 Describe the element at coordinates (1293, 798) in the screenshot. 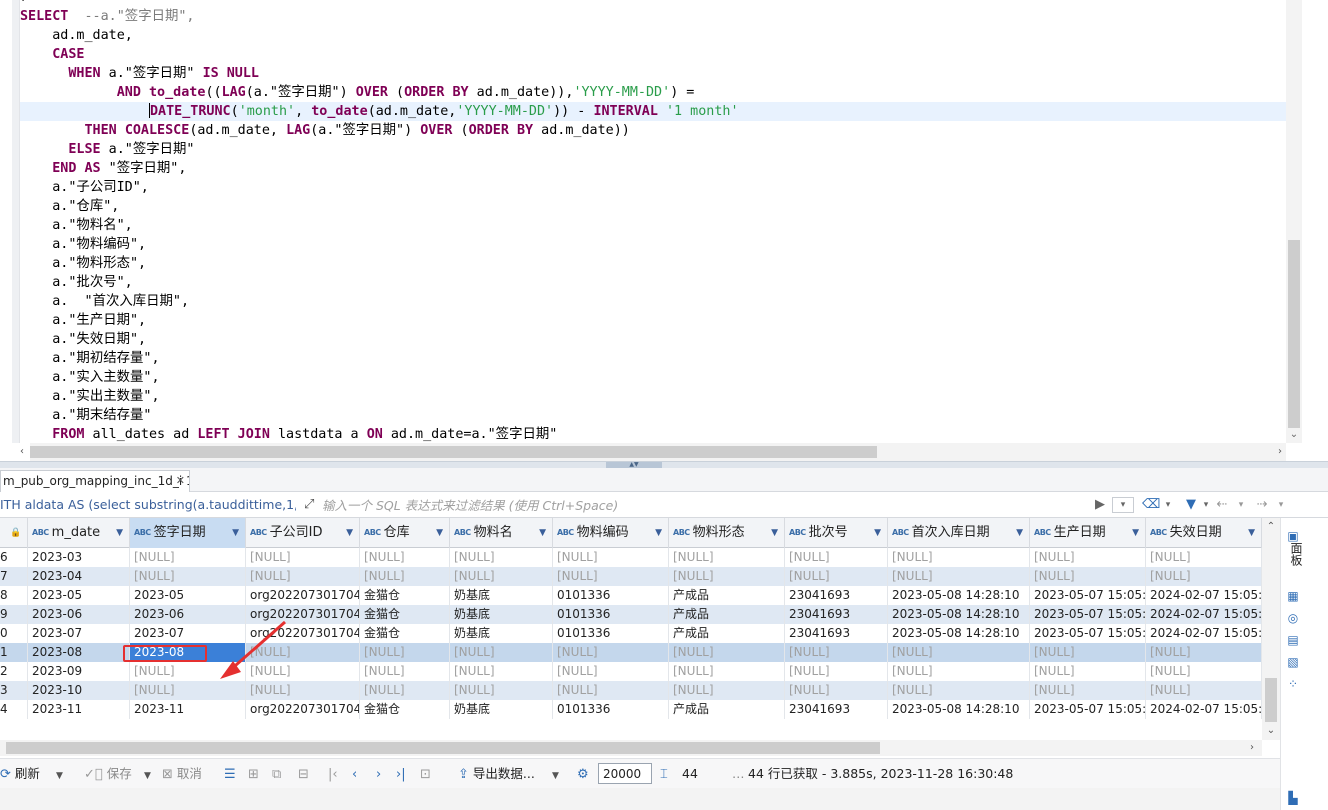

I see `bottom-panel-icon: ▙` at that location.